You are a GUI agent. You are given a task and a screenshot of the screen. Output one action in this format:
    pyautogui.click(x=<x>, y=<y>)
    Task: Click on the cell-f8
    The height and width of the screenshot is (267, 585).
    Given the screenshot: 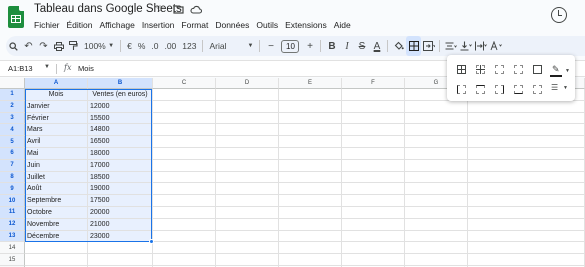 What is the action you would take?
    pyautogui.click(x=373, y=177)
    